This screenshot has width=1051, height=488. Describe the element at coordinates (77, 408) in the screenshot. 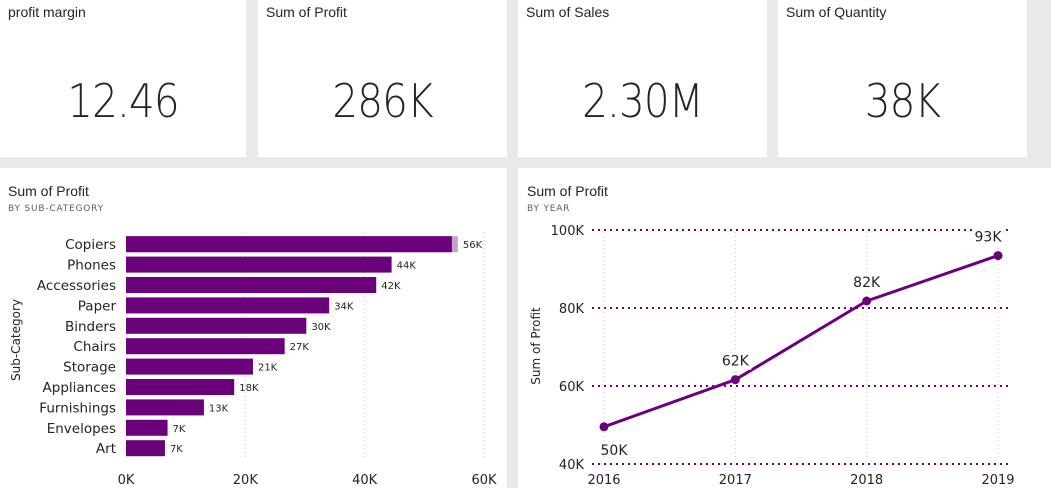

I see `bar-category-label: Furnishings` at that location.